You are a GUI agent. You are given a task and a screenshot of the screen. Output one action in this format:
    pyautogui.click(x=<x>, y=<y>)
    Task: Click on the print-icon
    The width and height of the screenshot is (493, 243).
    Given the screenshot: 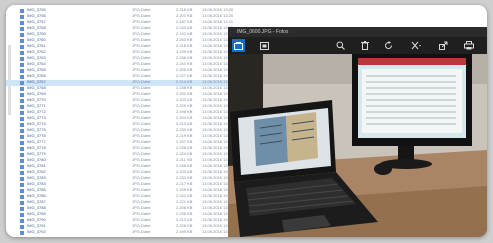 What is the action you would take?
    pyautogui.click(x=468, y=45)
    